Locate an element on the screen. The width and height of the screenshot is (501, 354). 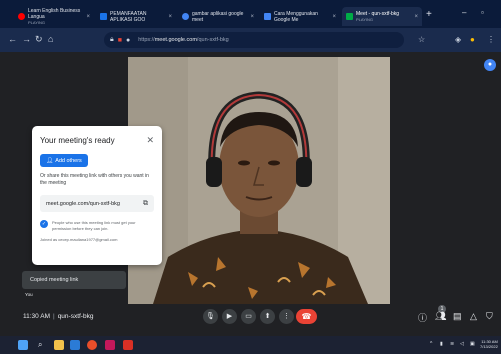
language-icon: ▣ is located at coordinates (472, 344).